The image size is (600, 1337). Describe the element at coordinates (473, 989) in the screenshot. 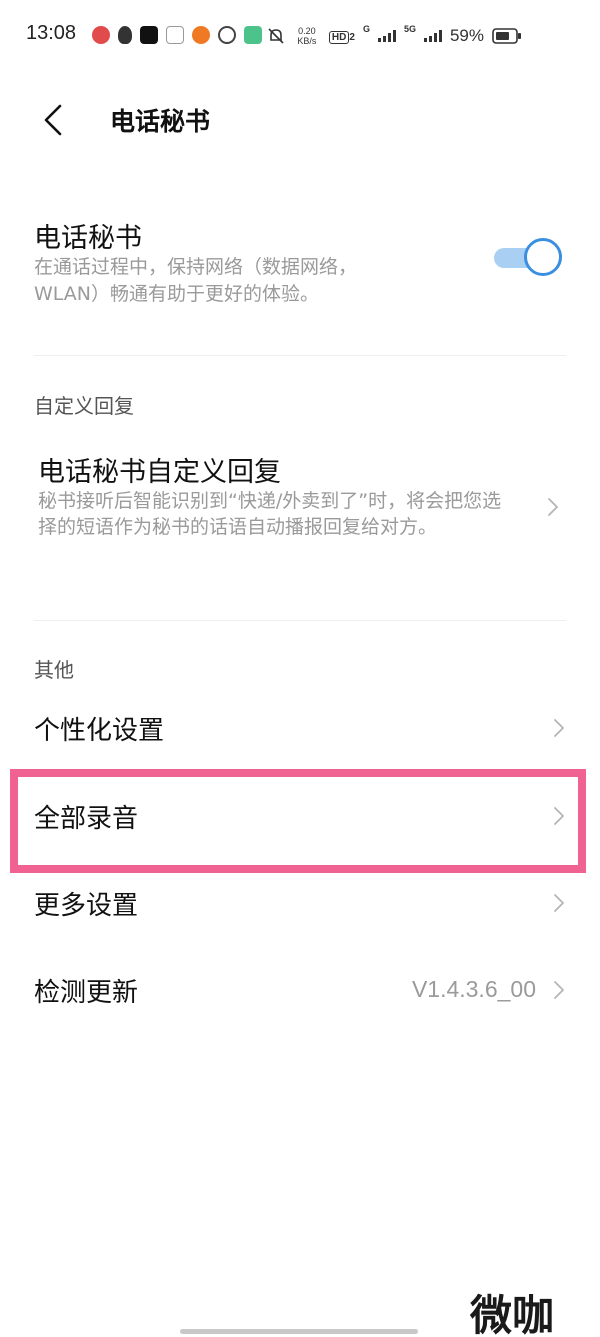

I see `version-value: V1.4.3.6_00` at that location.